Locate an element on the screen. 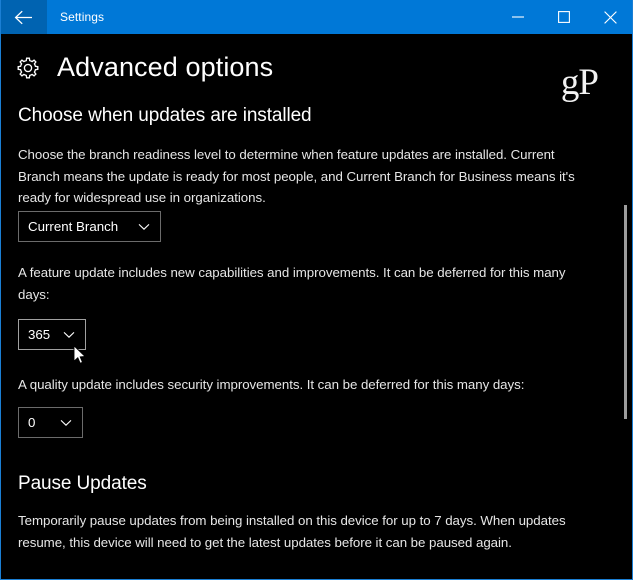 The height and width of the screenshot is (580, 633). page-title: Advanced options is located at coordinates (165, 67).